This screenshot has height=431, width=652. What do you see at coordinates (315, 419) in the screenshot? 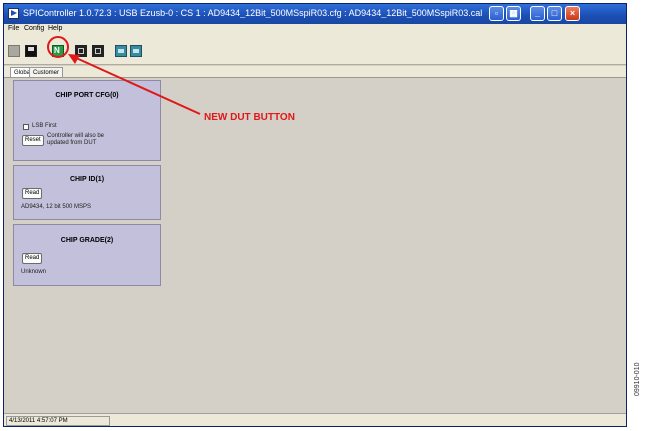
I see `status-bar: 4/13/2011 4:57:07 PM` at bounding box center [315, 419].